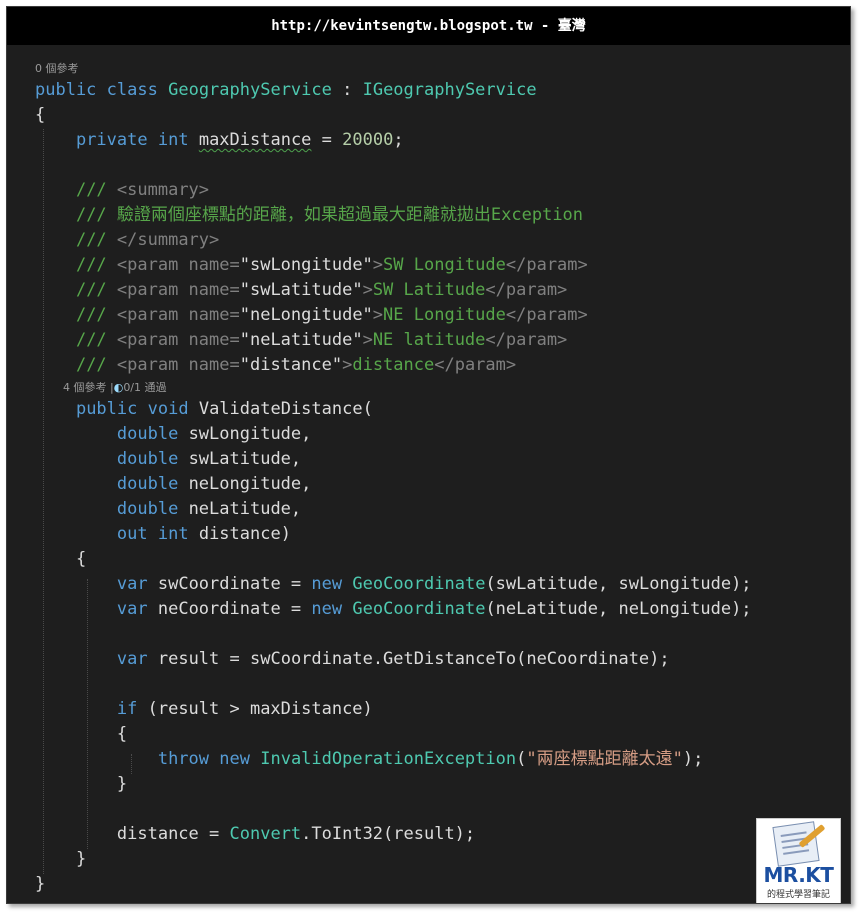  Describe the element at coordinates (255, 140) in the screenshot. I see `field-warning-squiggle: maxDistance` at that location.